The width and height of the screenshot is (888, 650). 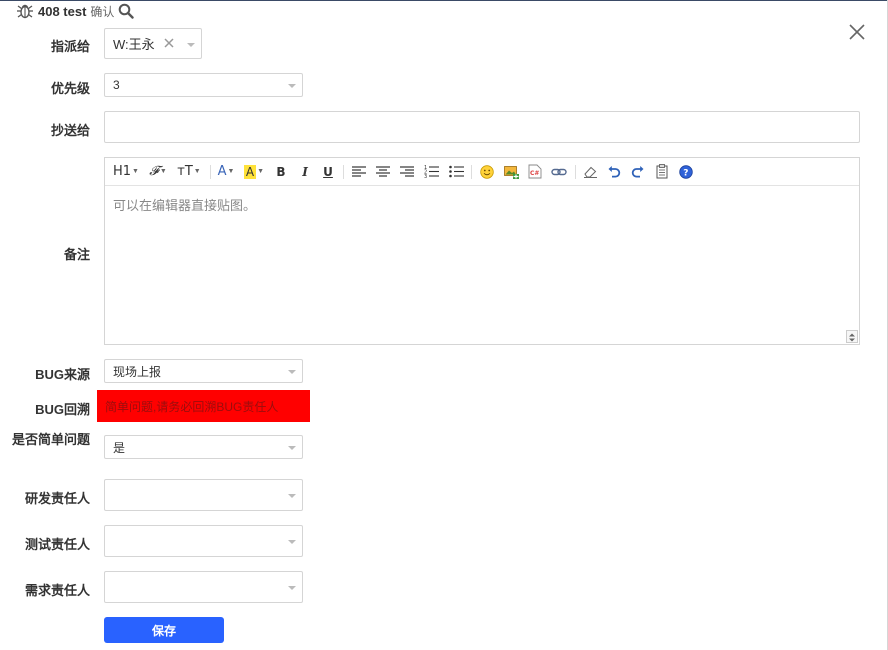 What do you see at coordinates (203, 495) in the screenshot?
I see `dev-owner-select` at bounding box center [203, 495].